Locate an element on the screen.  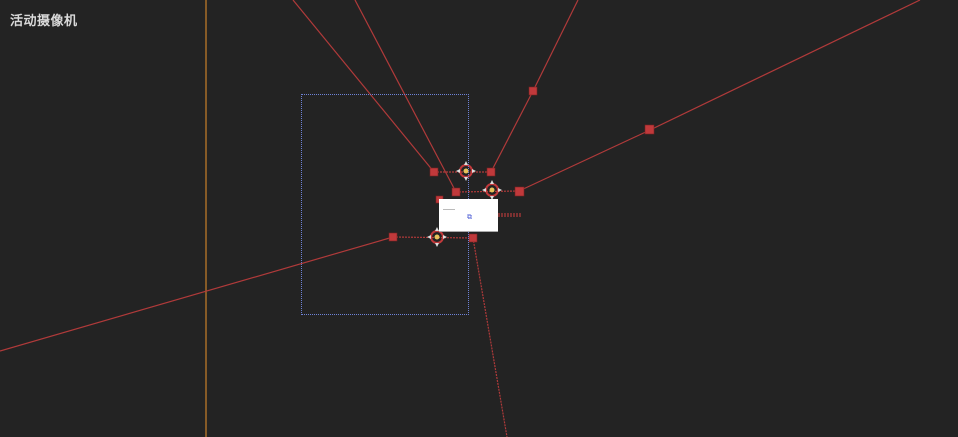
target-crosshair-icon is located at coordinates (492, 190).